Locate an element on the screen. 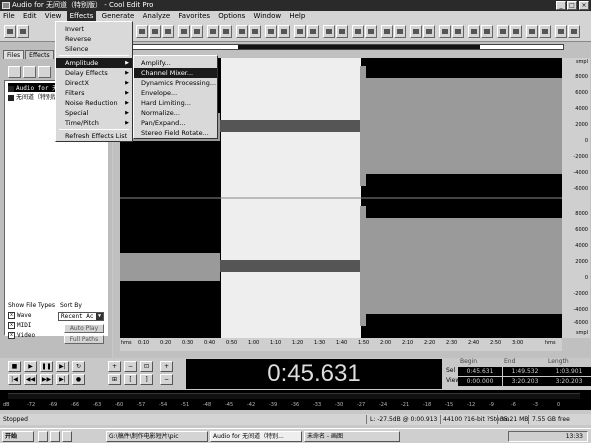 The width and height of the screenshot is (591, 443). zoom-full-icon: ⊡ is located at coordinates (146, 366).